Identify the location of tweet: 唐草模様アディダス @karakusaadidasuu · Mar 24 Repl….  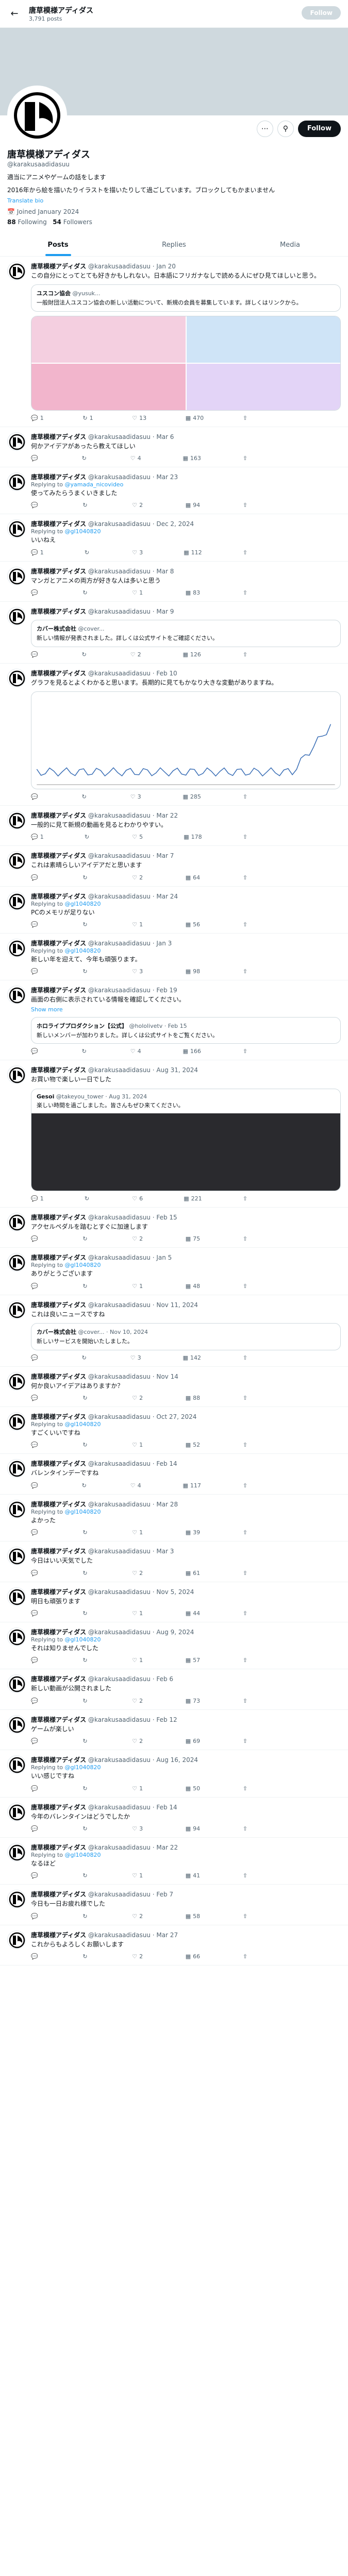
(174, 910).